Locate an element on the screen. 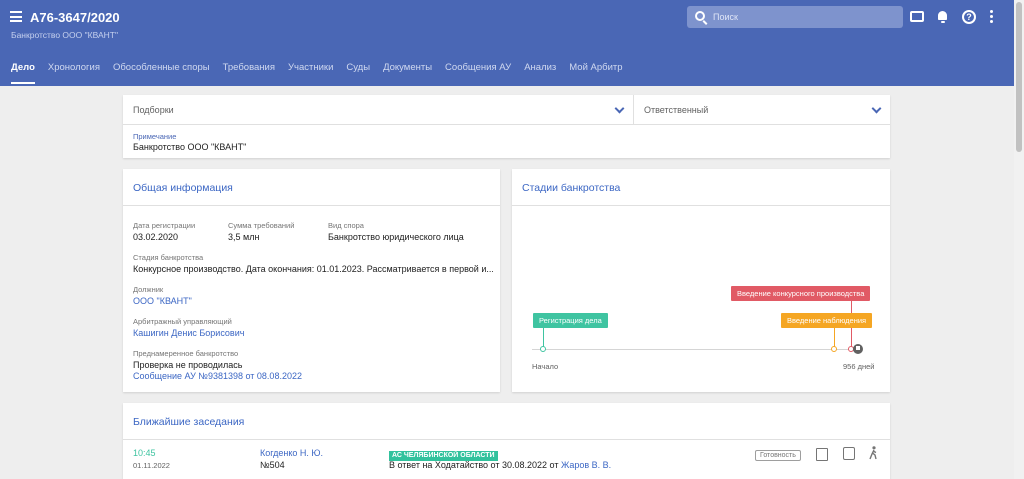 The width and height of the screenshot is (1024, 479). help-icon: ? is located at coordinates (969, 17).